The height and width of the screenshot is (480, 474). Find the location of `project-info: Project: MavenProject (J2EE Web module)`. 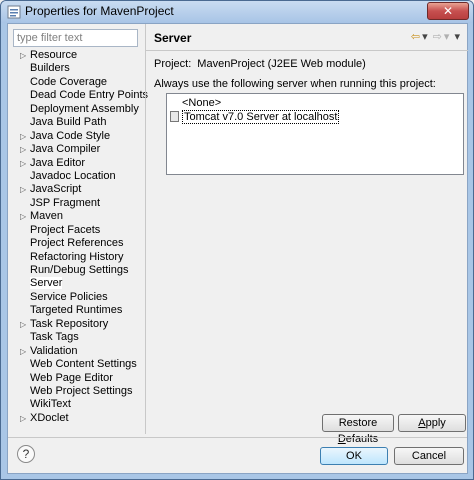

project-info: Project: MavenProject (J2EE Web module) is located at coordinates (260, 64).